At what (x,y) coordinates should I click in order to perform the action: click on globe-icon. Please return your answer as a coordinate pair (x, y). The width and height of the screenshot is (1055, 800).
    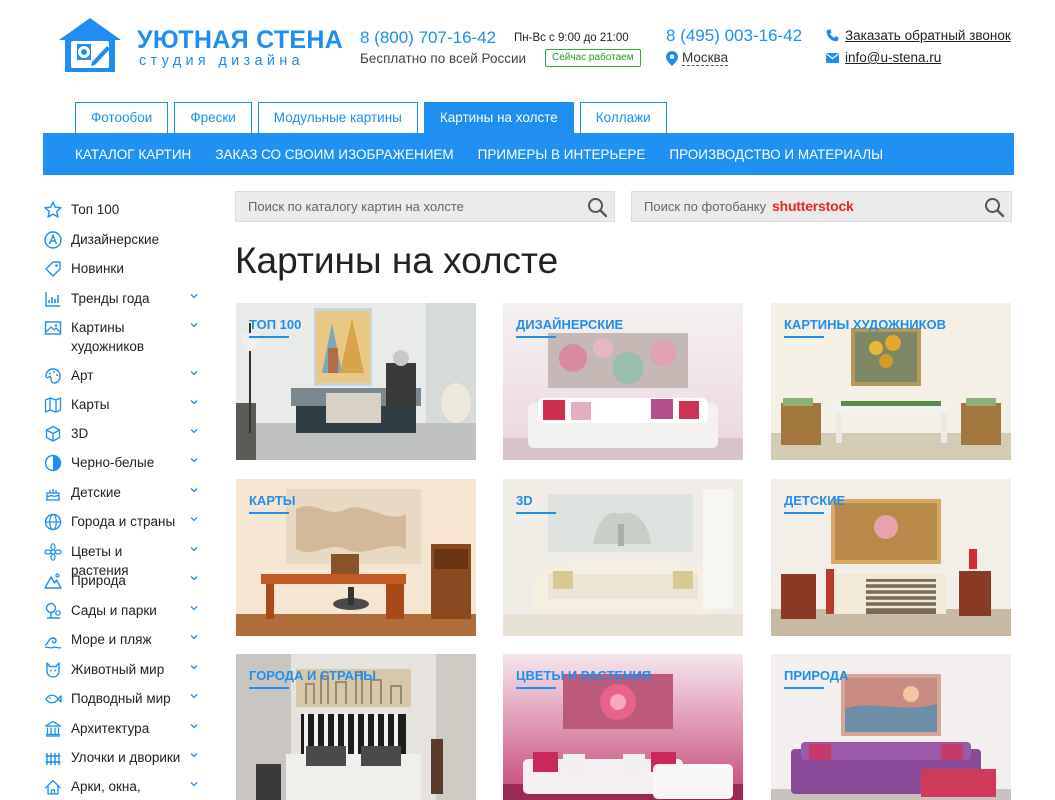
    Looking at the image, I should click on (53, 522).